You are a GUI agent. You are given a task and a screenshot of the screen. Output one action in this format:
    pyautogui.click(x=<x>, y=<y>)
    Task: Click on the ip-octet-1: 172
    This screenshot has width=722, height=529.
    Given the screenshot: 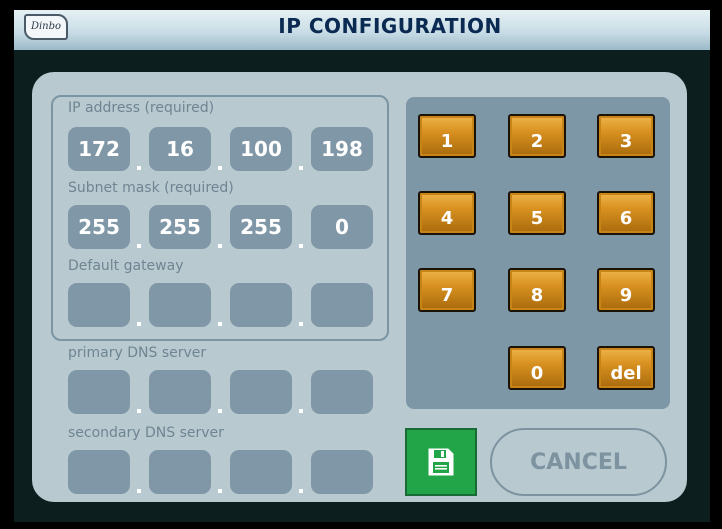 What is the action you would take?
    pyautogui.click(x=99, y=149)
    